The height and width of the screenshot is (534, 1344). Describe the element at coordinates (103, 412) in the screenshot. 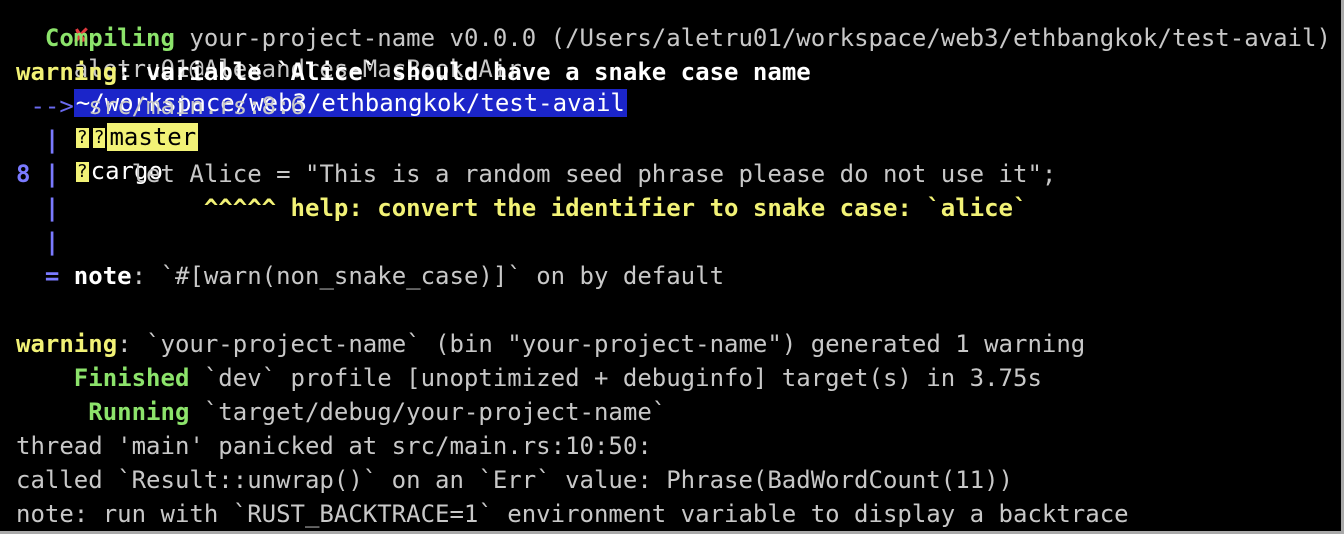

I see `running-label: Running` at that location.